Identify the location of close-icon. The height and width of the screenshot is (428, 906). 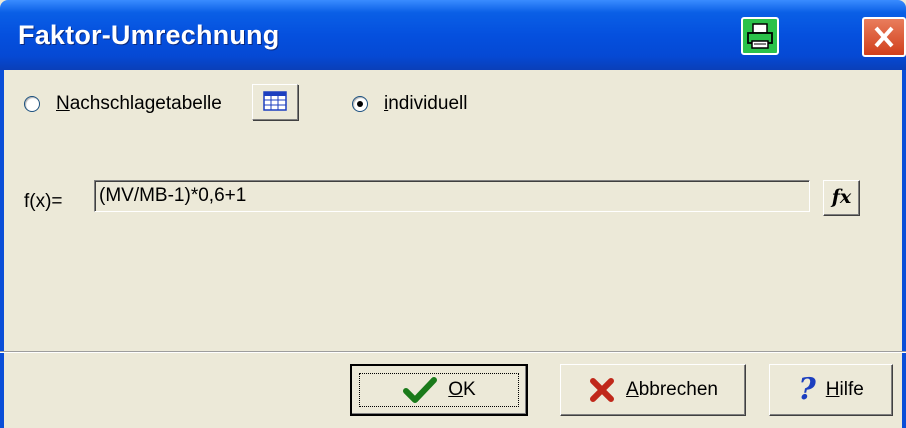
(884, 37).